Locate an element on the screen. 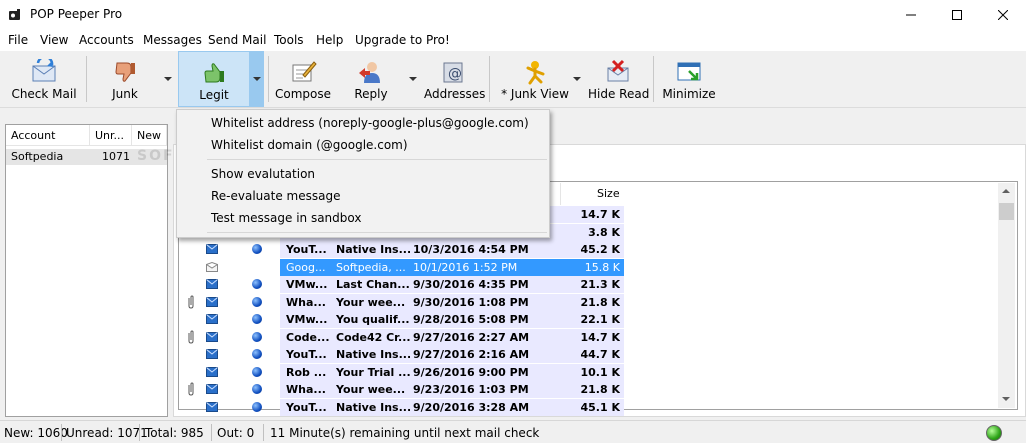 Image resolution: width=1026 pixels, height=443 pixels. legit-button: Legit is located at coordinates (214, 79).